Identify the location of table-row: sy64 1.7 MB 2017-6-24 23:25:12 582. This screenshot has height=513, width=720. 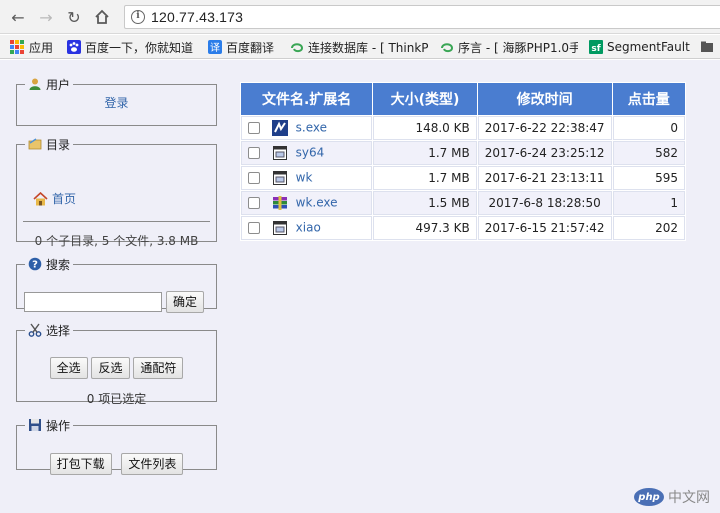
(463, 153).